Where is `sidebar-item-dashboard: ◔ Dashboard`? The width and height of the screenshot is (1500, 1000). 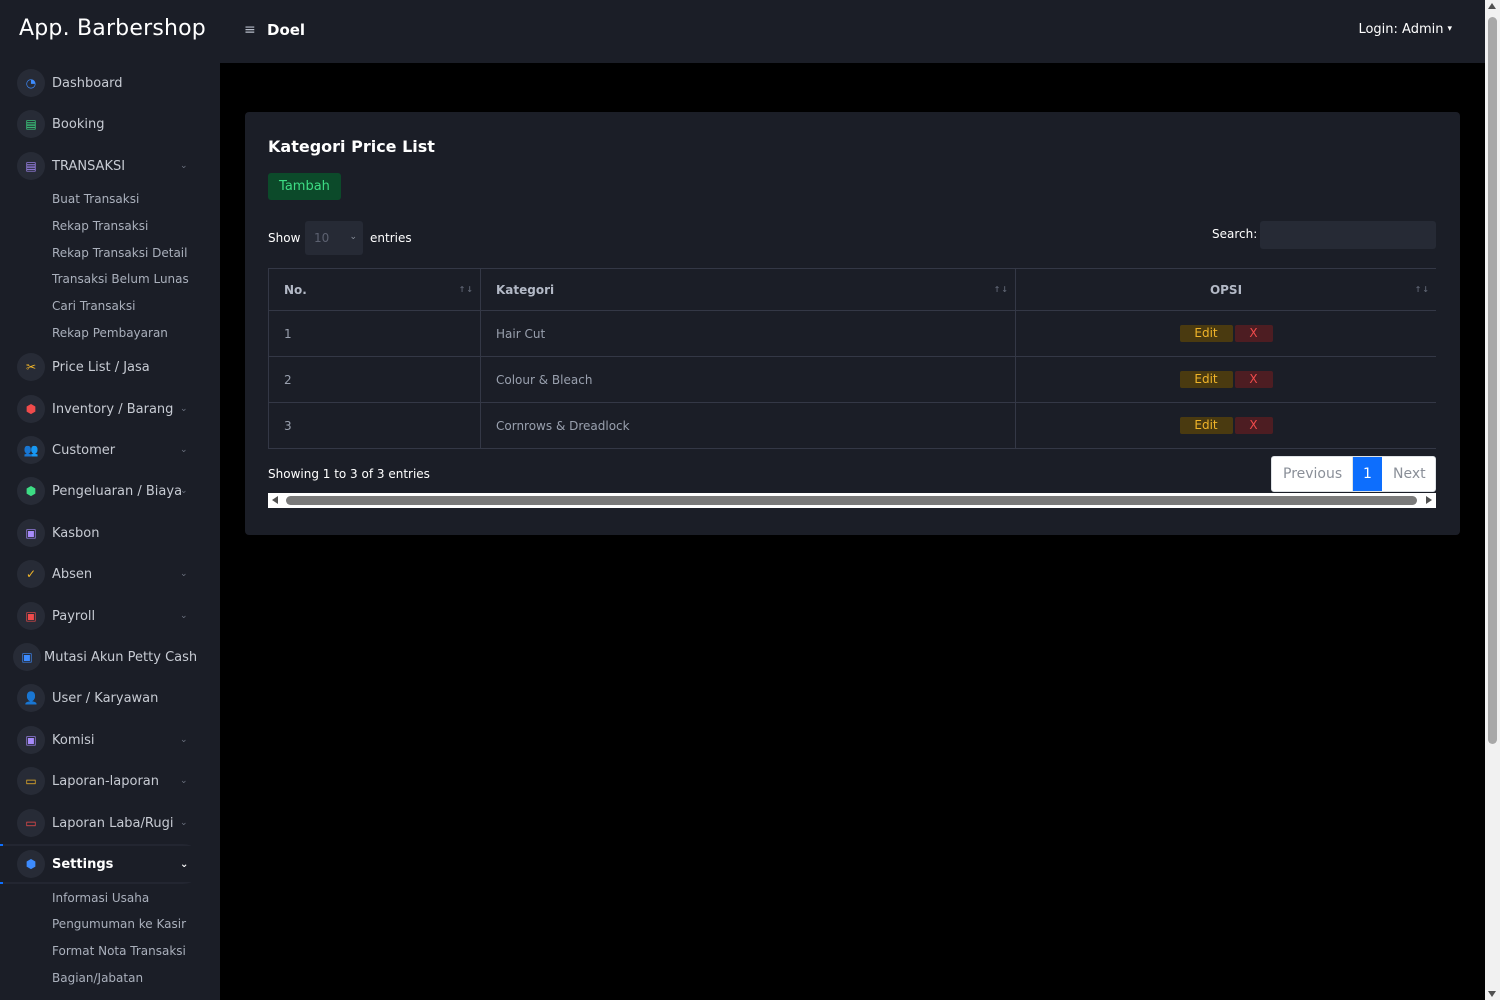
sidebar-item-dashboard: ◔ Dashboard is located at coordinates (110, 83).